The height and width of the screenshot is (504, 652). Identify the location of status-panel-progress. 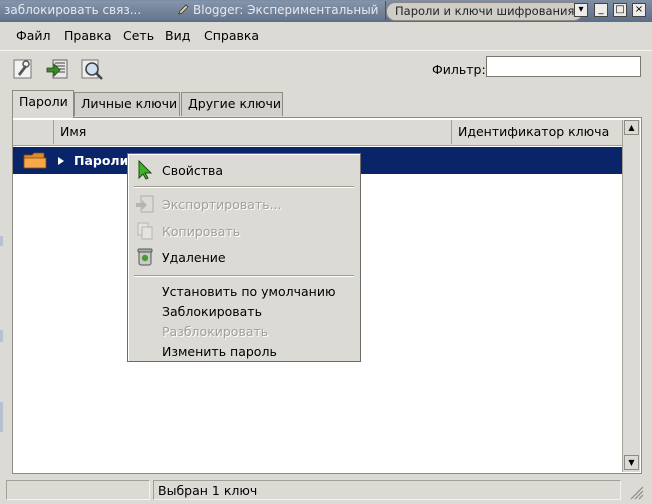
(78, 490).